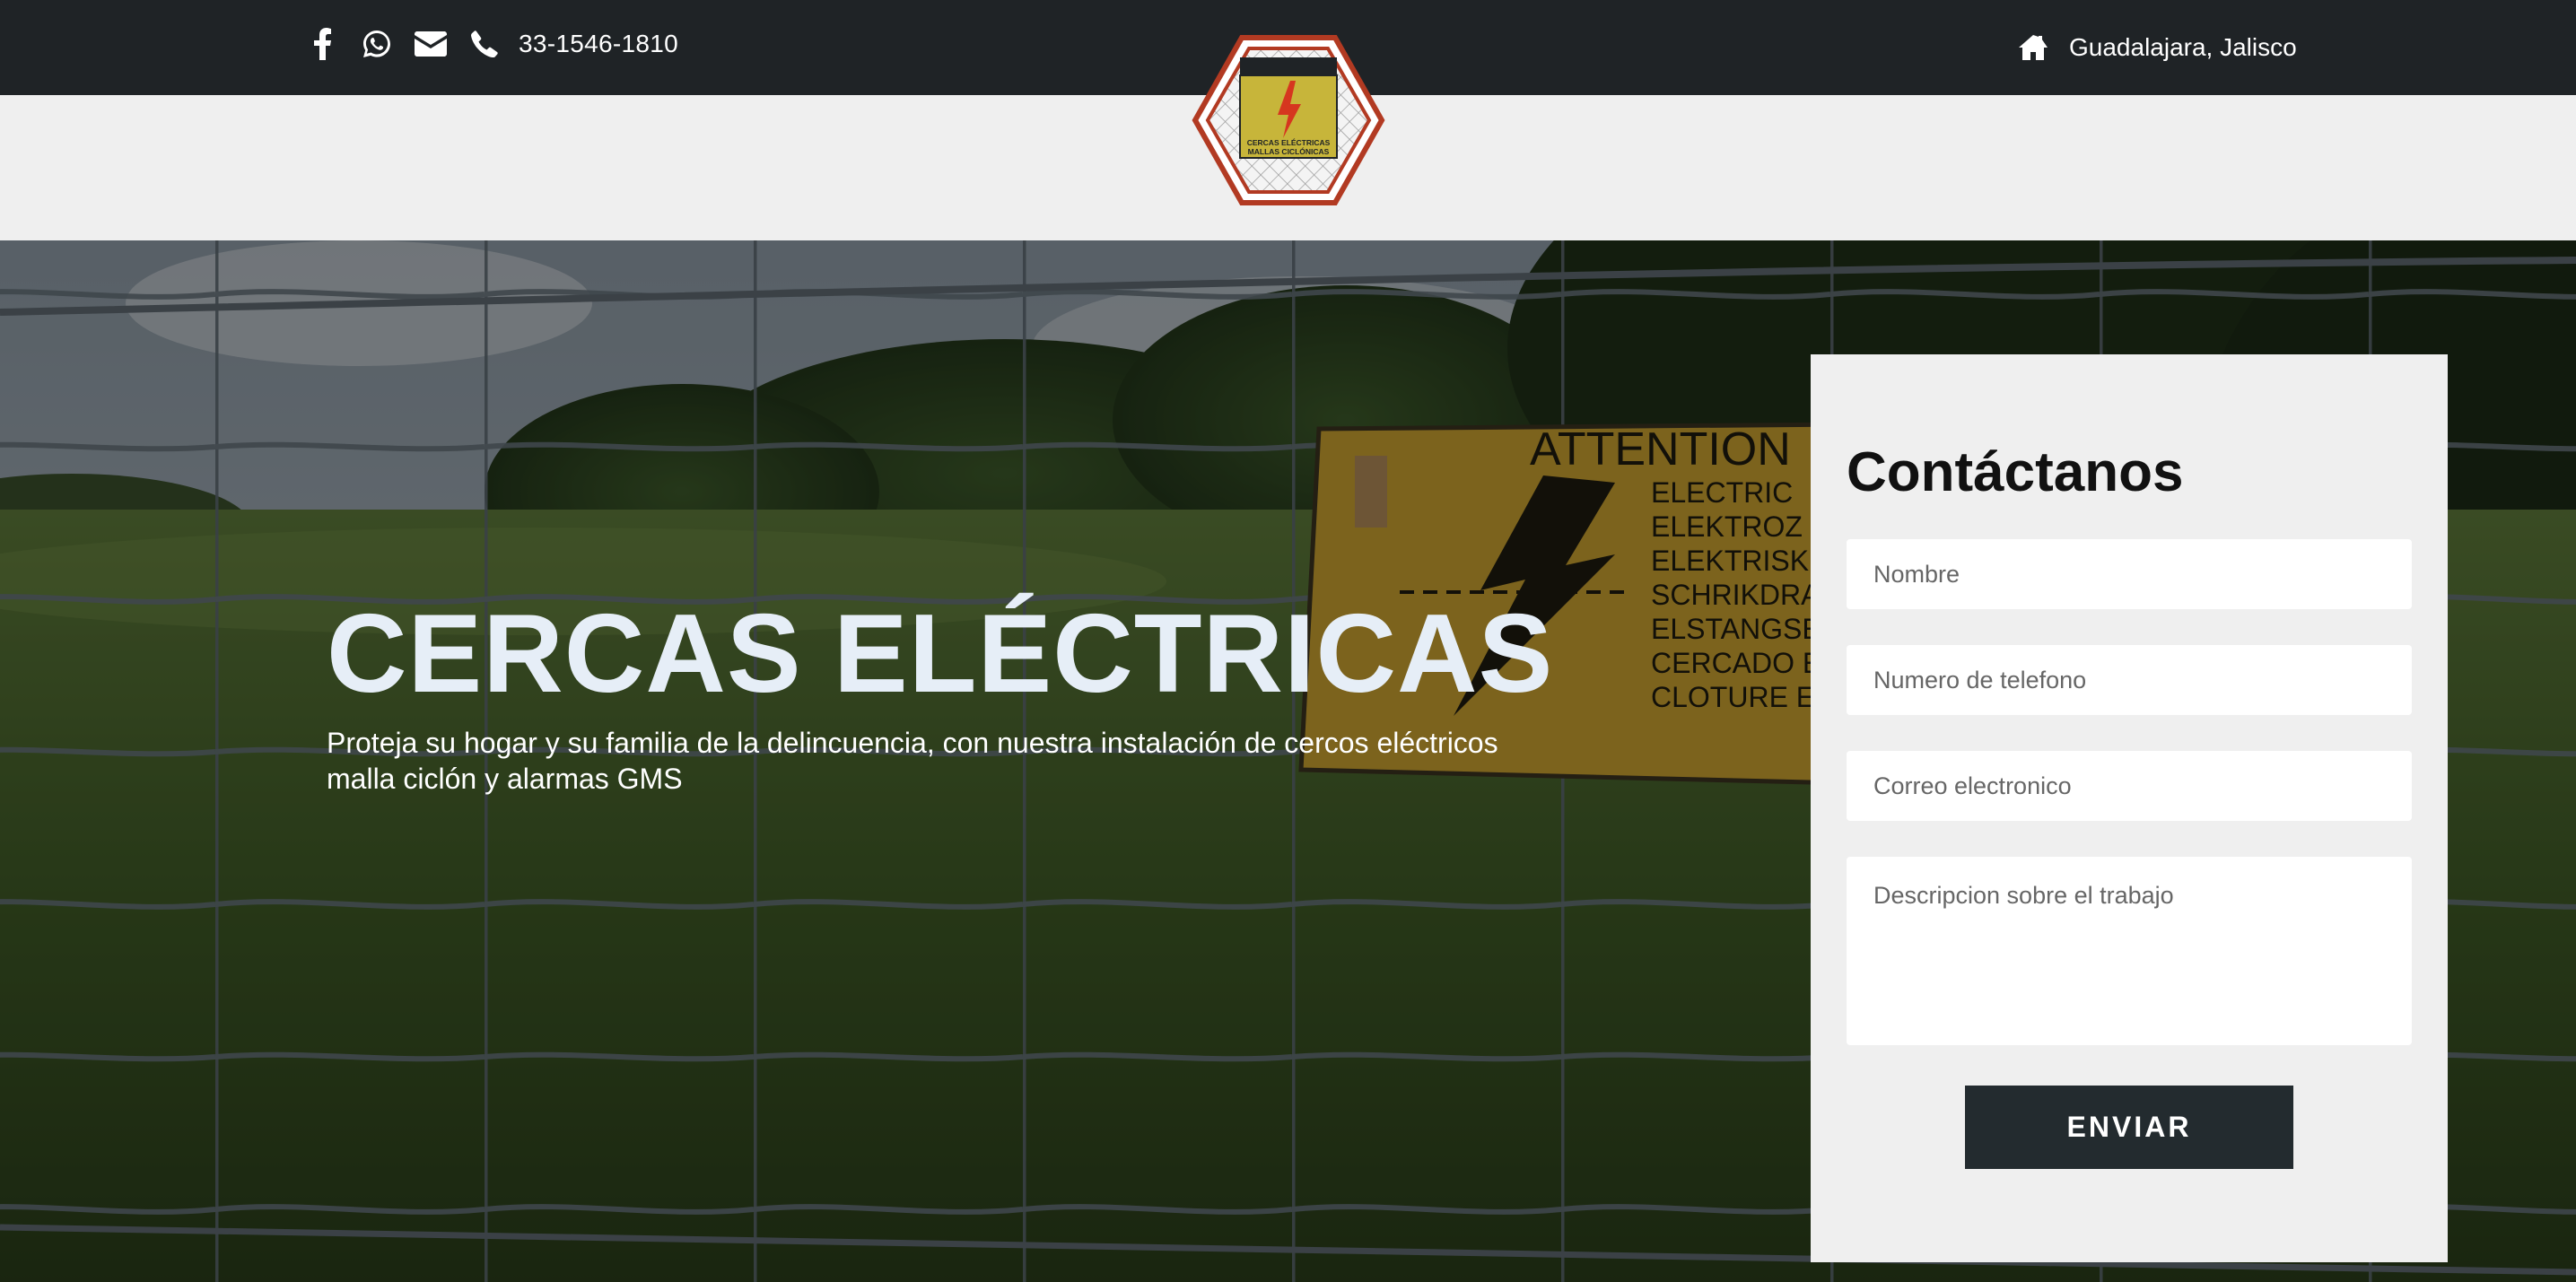  What do you see at coordinates (1289, 142) in the screenshot?
I see `logo-line-1: CERCAS ELÉCTRICAS` at bounding box center [1289, 142].